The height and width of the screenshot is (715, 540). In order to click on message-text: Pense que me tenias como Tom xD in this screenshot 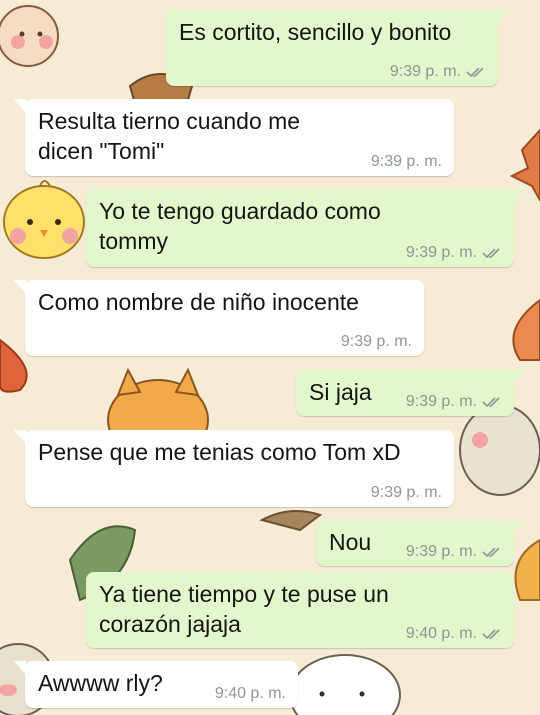, I will do `click(219, 452)`.